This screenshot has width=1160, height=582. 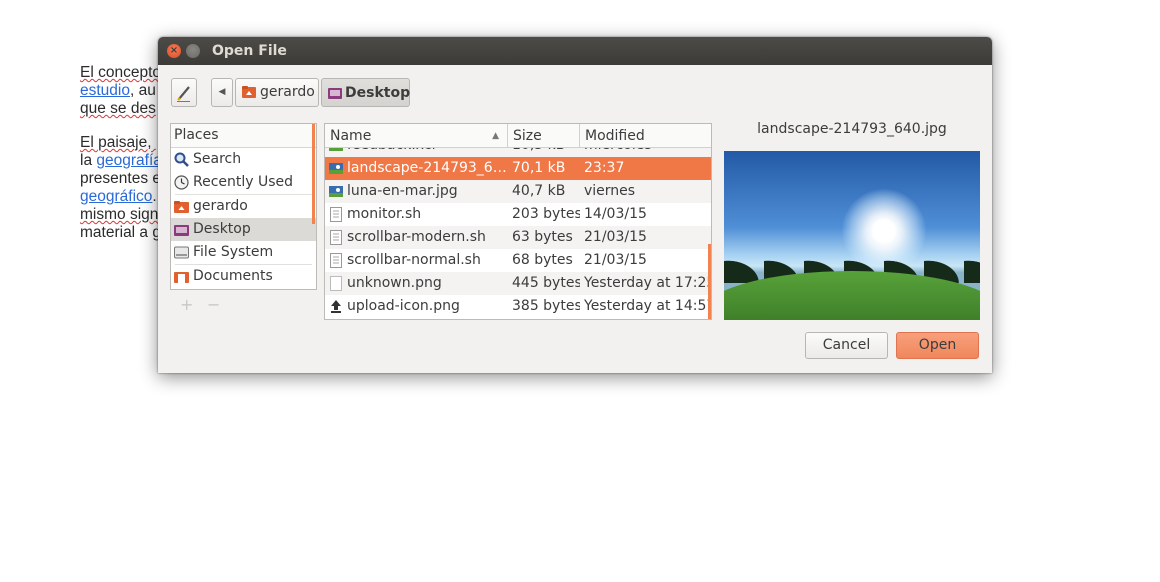 What do you see at coordinates (645, 136) in the screenshot?
I see `column-header-modified: Modified` at bounding box center [645, 136].